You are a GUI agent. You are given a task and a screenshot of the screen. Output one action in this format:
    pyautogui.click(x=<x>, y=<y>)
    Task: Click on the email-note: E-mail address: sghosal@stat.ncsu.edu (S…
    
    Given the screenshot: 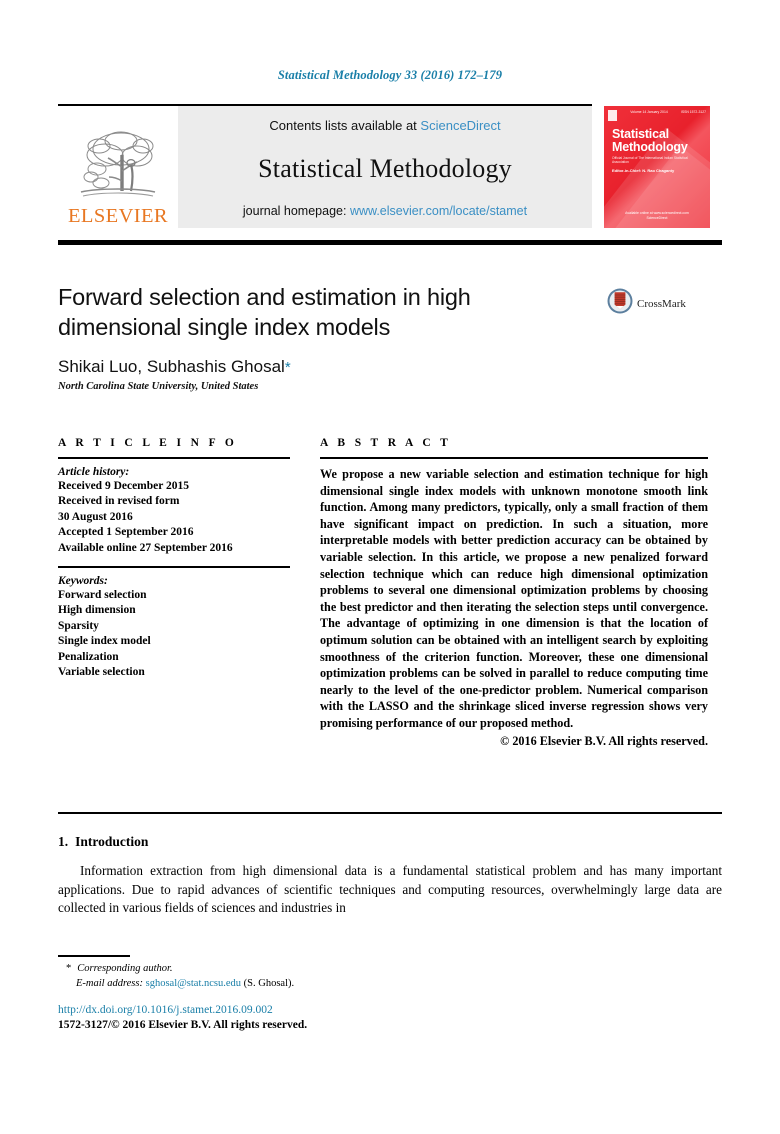 What is the action you would take?
    pyautogui.click(x=185, y=983)
    